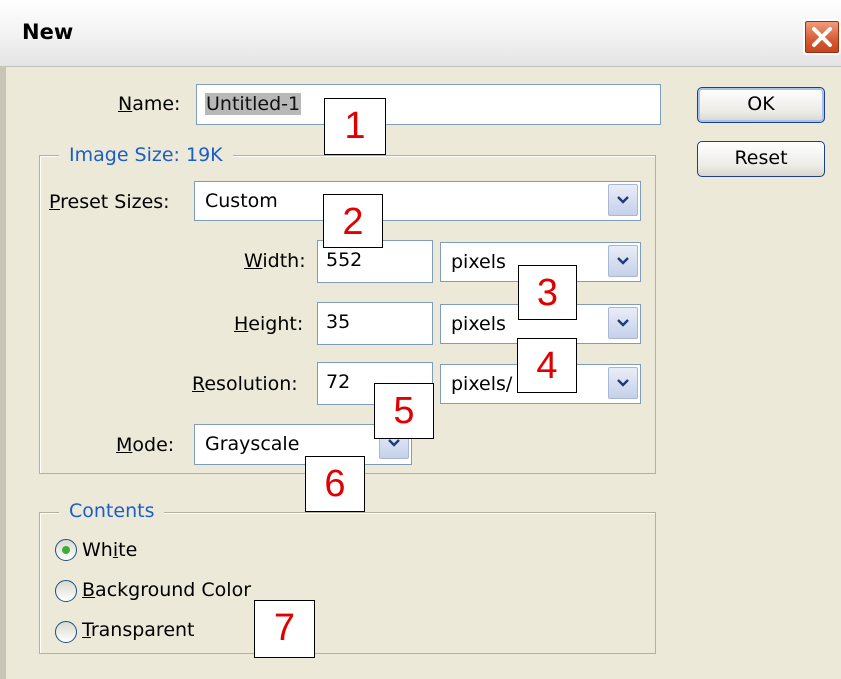  Describe the element at coordinates (478, 324) in the screenshot. I see `height-unit-value: pixels` at that location.